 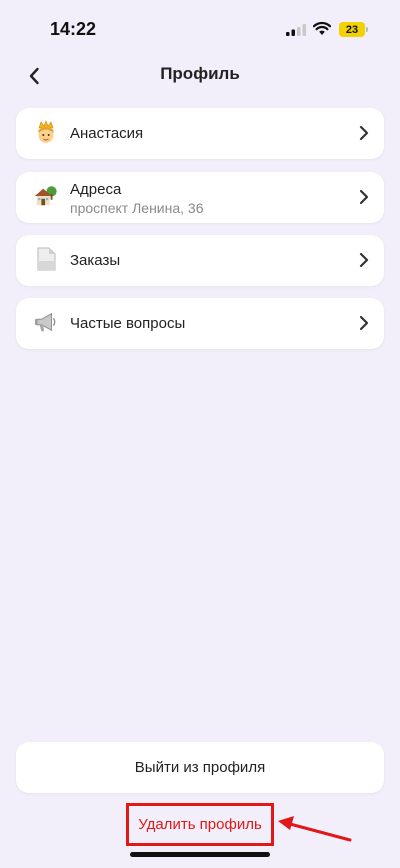 I want to click on delete-profile-button: Удалить профиль, so click(x=200, y=824).